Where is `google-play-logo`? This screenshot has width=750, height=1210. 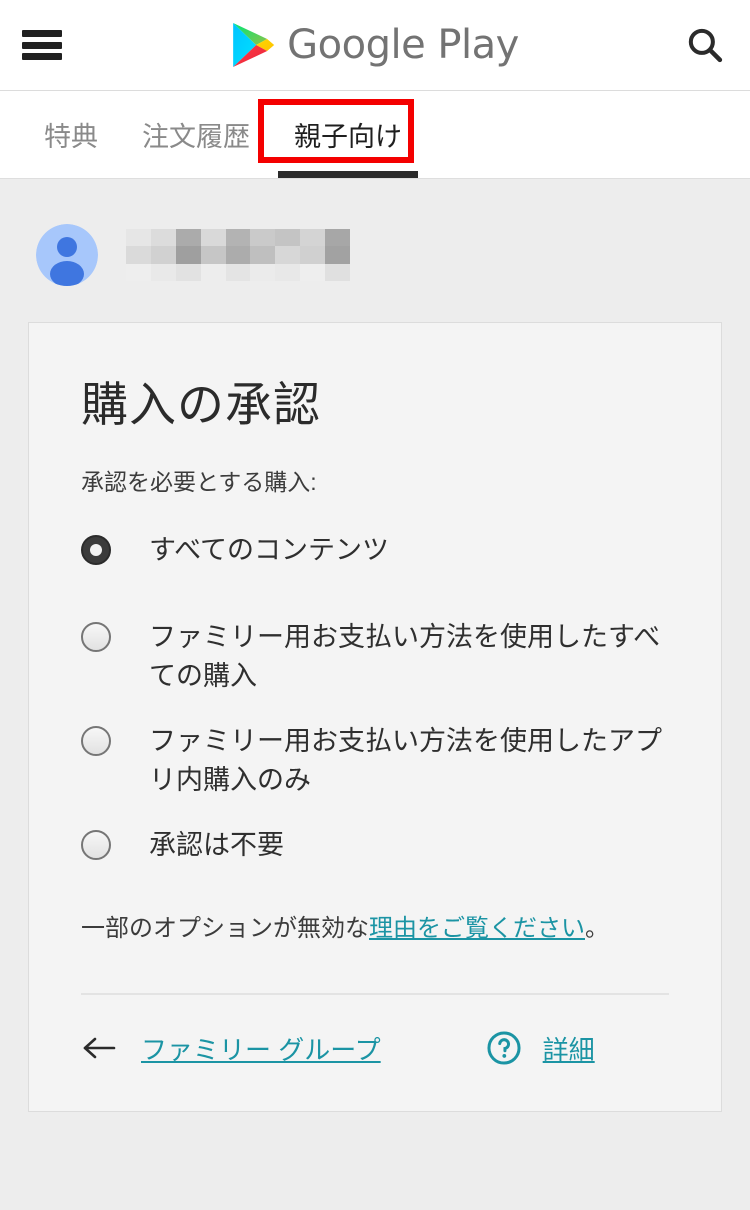
google-play-logo is located at coordinates (254, 45).